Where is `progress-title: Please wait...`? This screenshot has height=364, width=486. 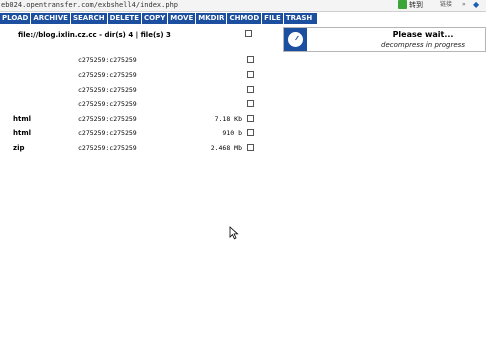
progress-title: Please wait... is located at coordinates (423, 34).